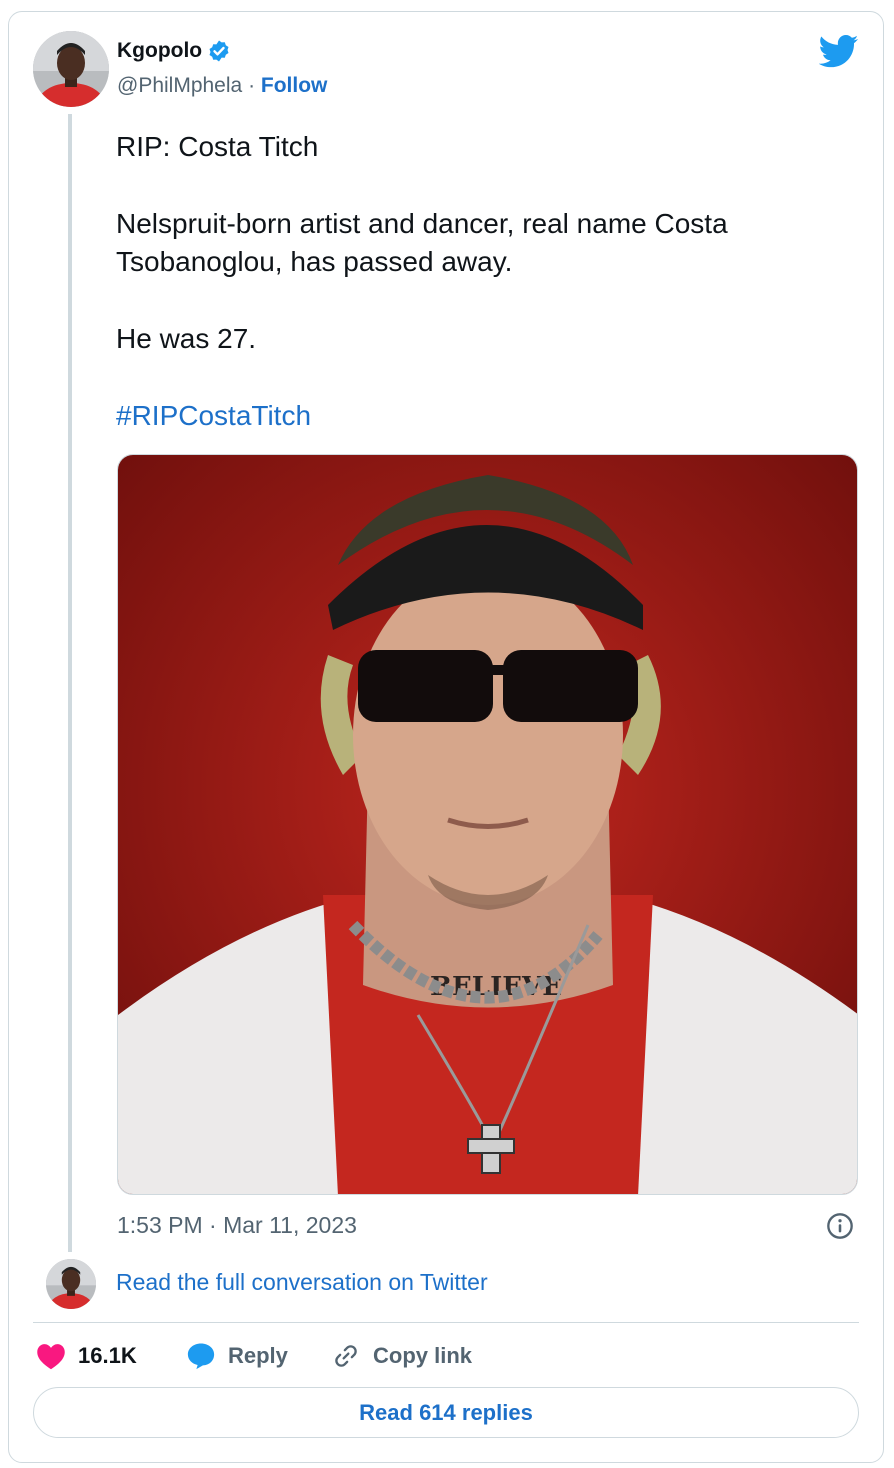 This screenshot has height=1468, width=894. I want to click on tweet-actions-bar: 16.1K Reply Copy link, so click(254, 1356).